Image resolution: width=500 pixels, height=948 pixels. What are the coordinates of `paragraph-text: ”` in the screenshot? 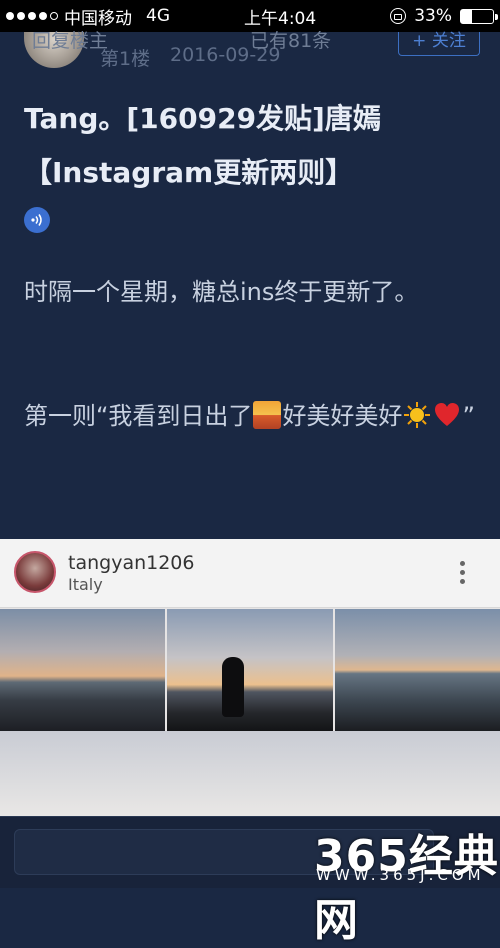 It's located at (468, 416).